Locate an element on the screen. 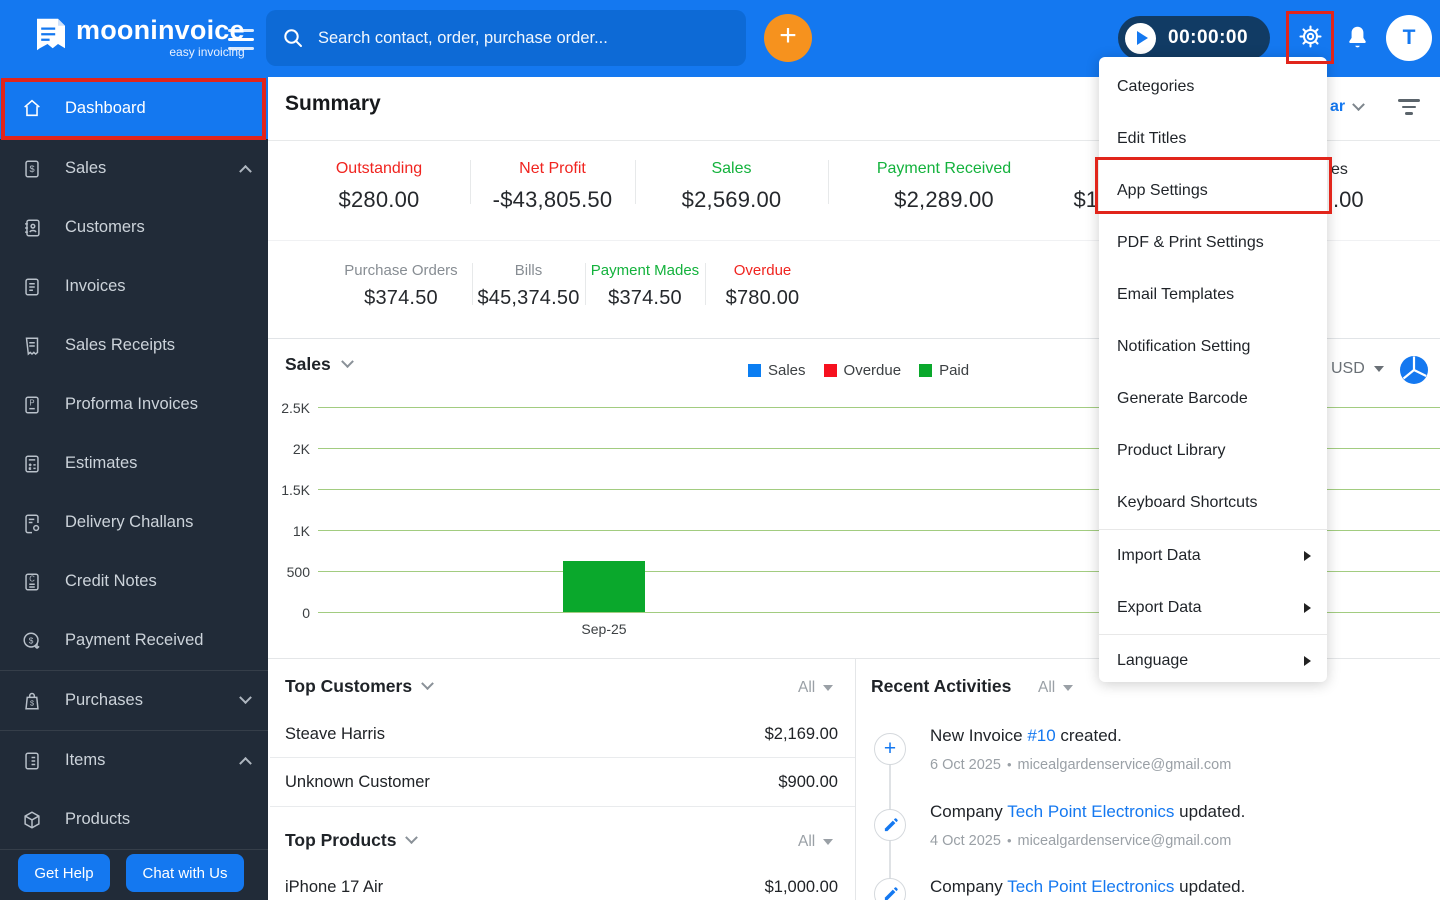 This screenshot has height=900, width=1440. currency-label: USD is located at coordinates (1348, 368).